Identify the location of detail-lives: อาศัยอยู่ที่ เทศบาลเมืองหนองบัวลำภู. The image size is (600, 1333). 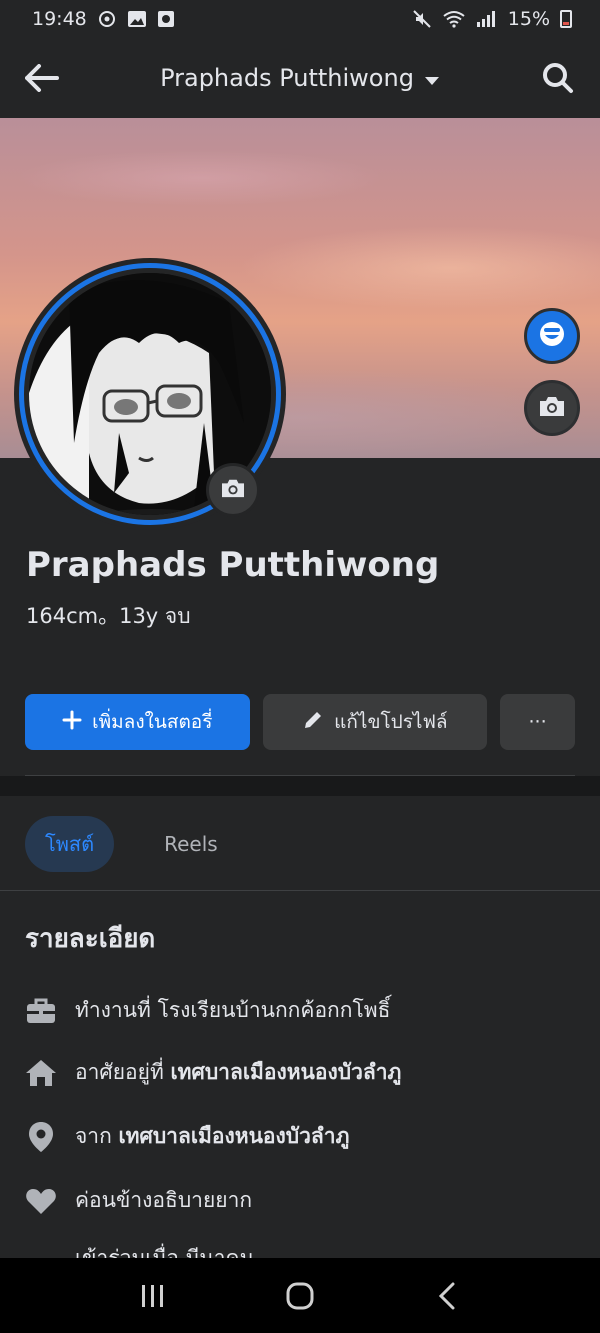
(213, 1072).